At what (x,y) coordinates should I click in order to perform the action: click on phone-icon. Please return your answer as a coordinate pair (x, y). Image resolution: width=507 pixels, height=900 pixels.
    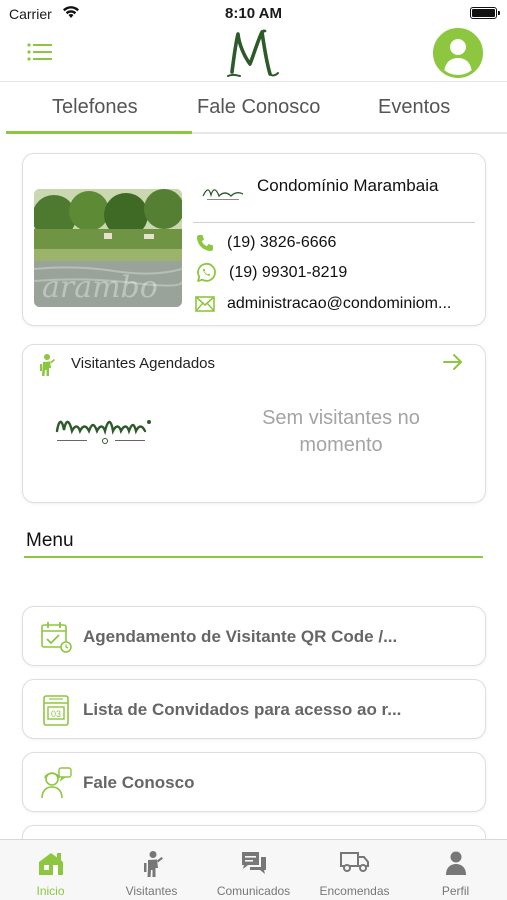
    Looking at the image, I should click on (205, 243).